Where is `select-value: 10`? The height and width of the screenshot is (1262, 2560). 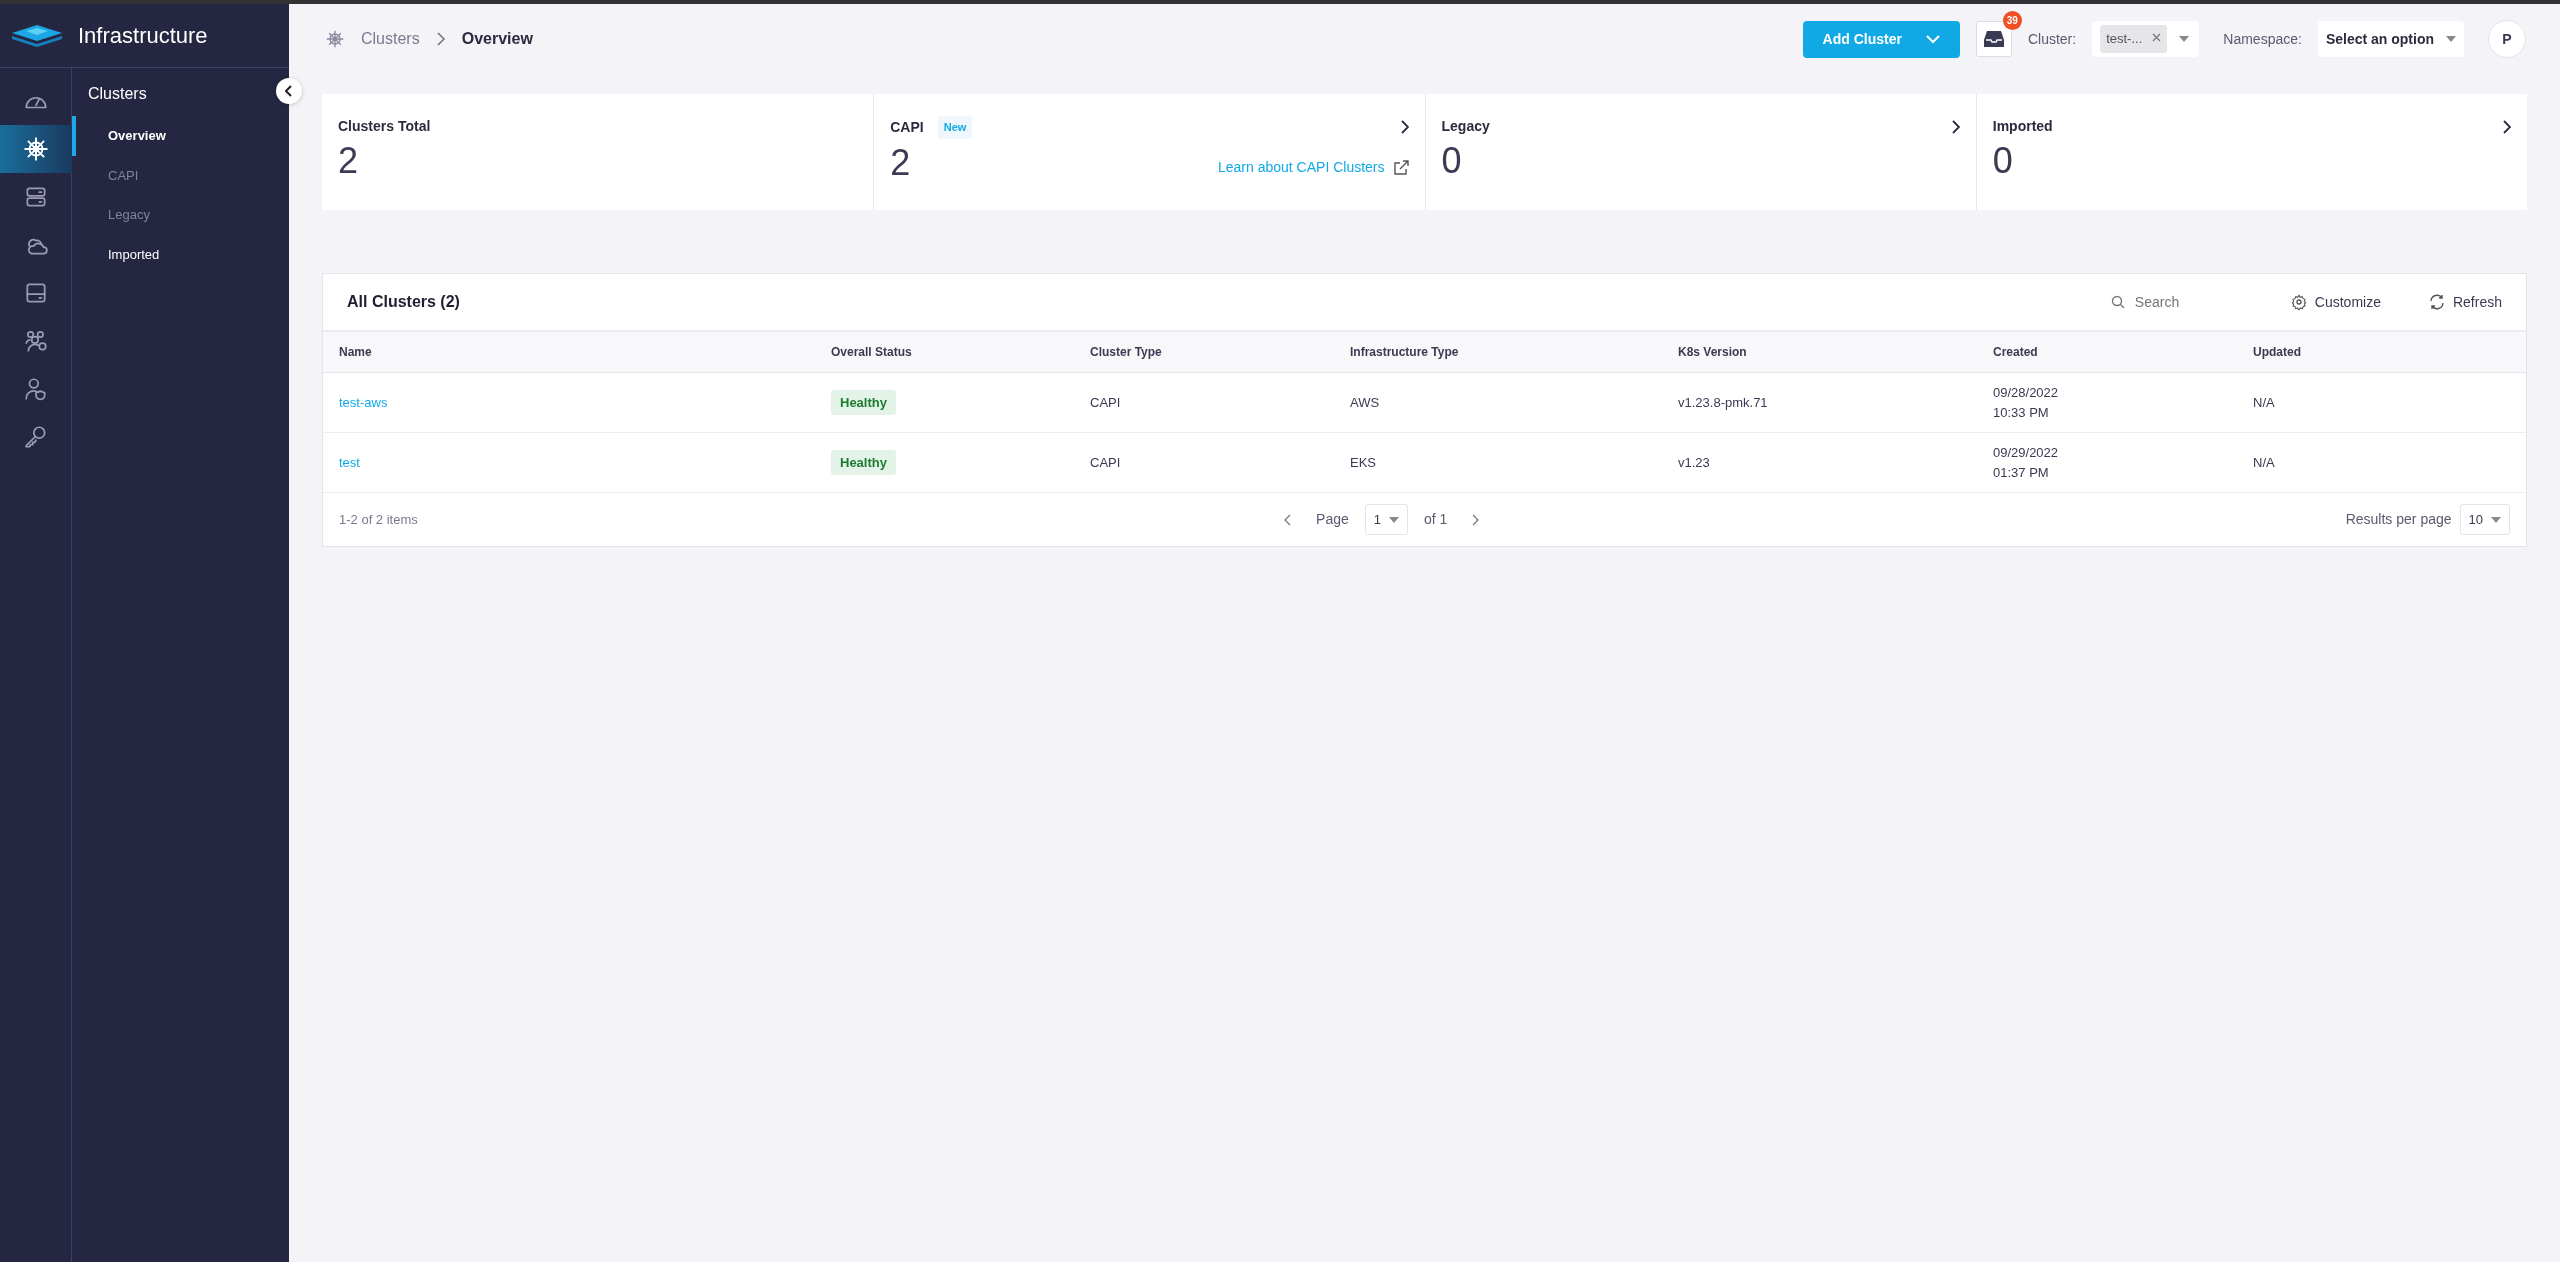
select-value: 10 is located at coordinates (2475, 519).